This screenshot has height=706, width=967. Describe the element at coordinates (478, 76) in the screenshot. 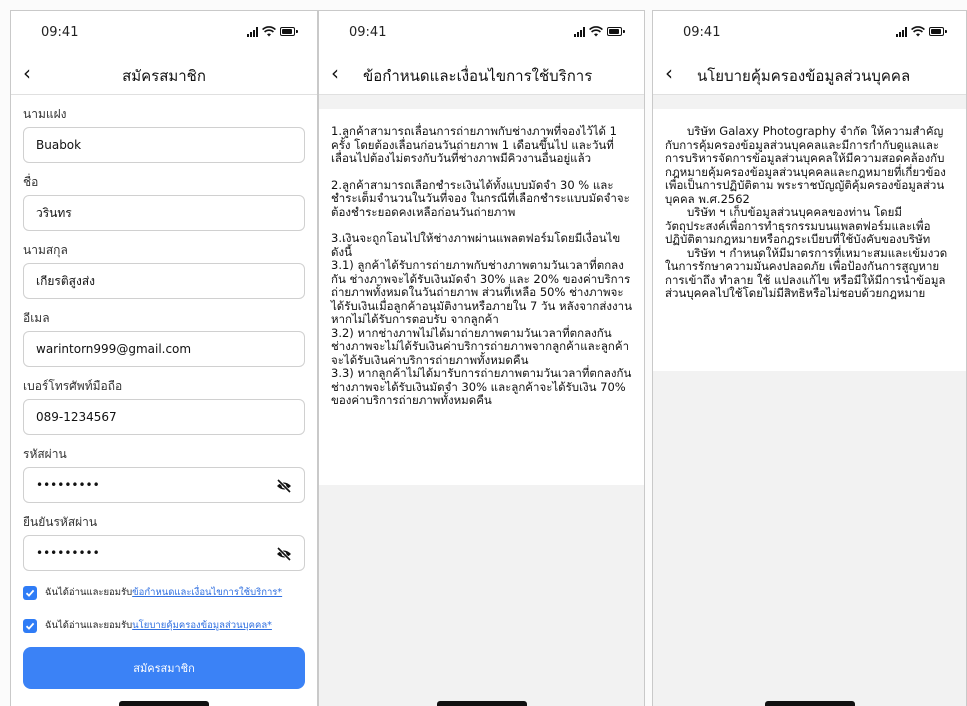

I see `page-title: ข้อกำหนดและเงื่อนไขการใช้บริการ` at that location.